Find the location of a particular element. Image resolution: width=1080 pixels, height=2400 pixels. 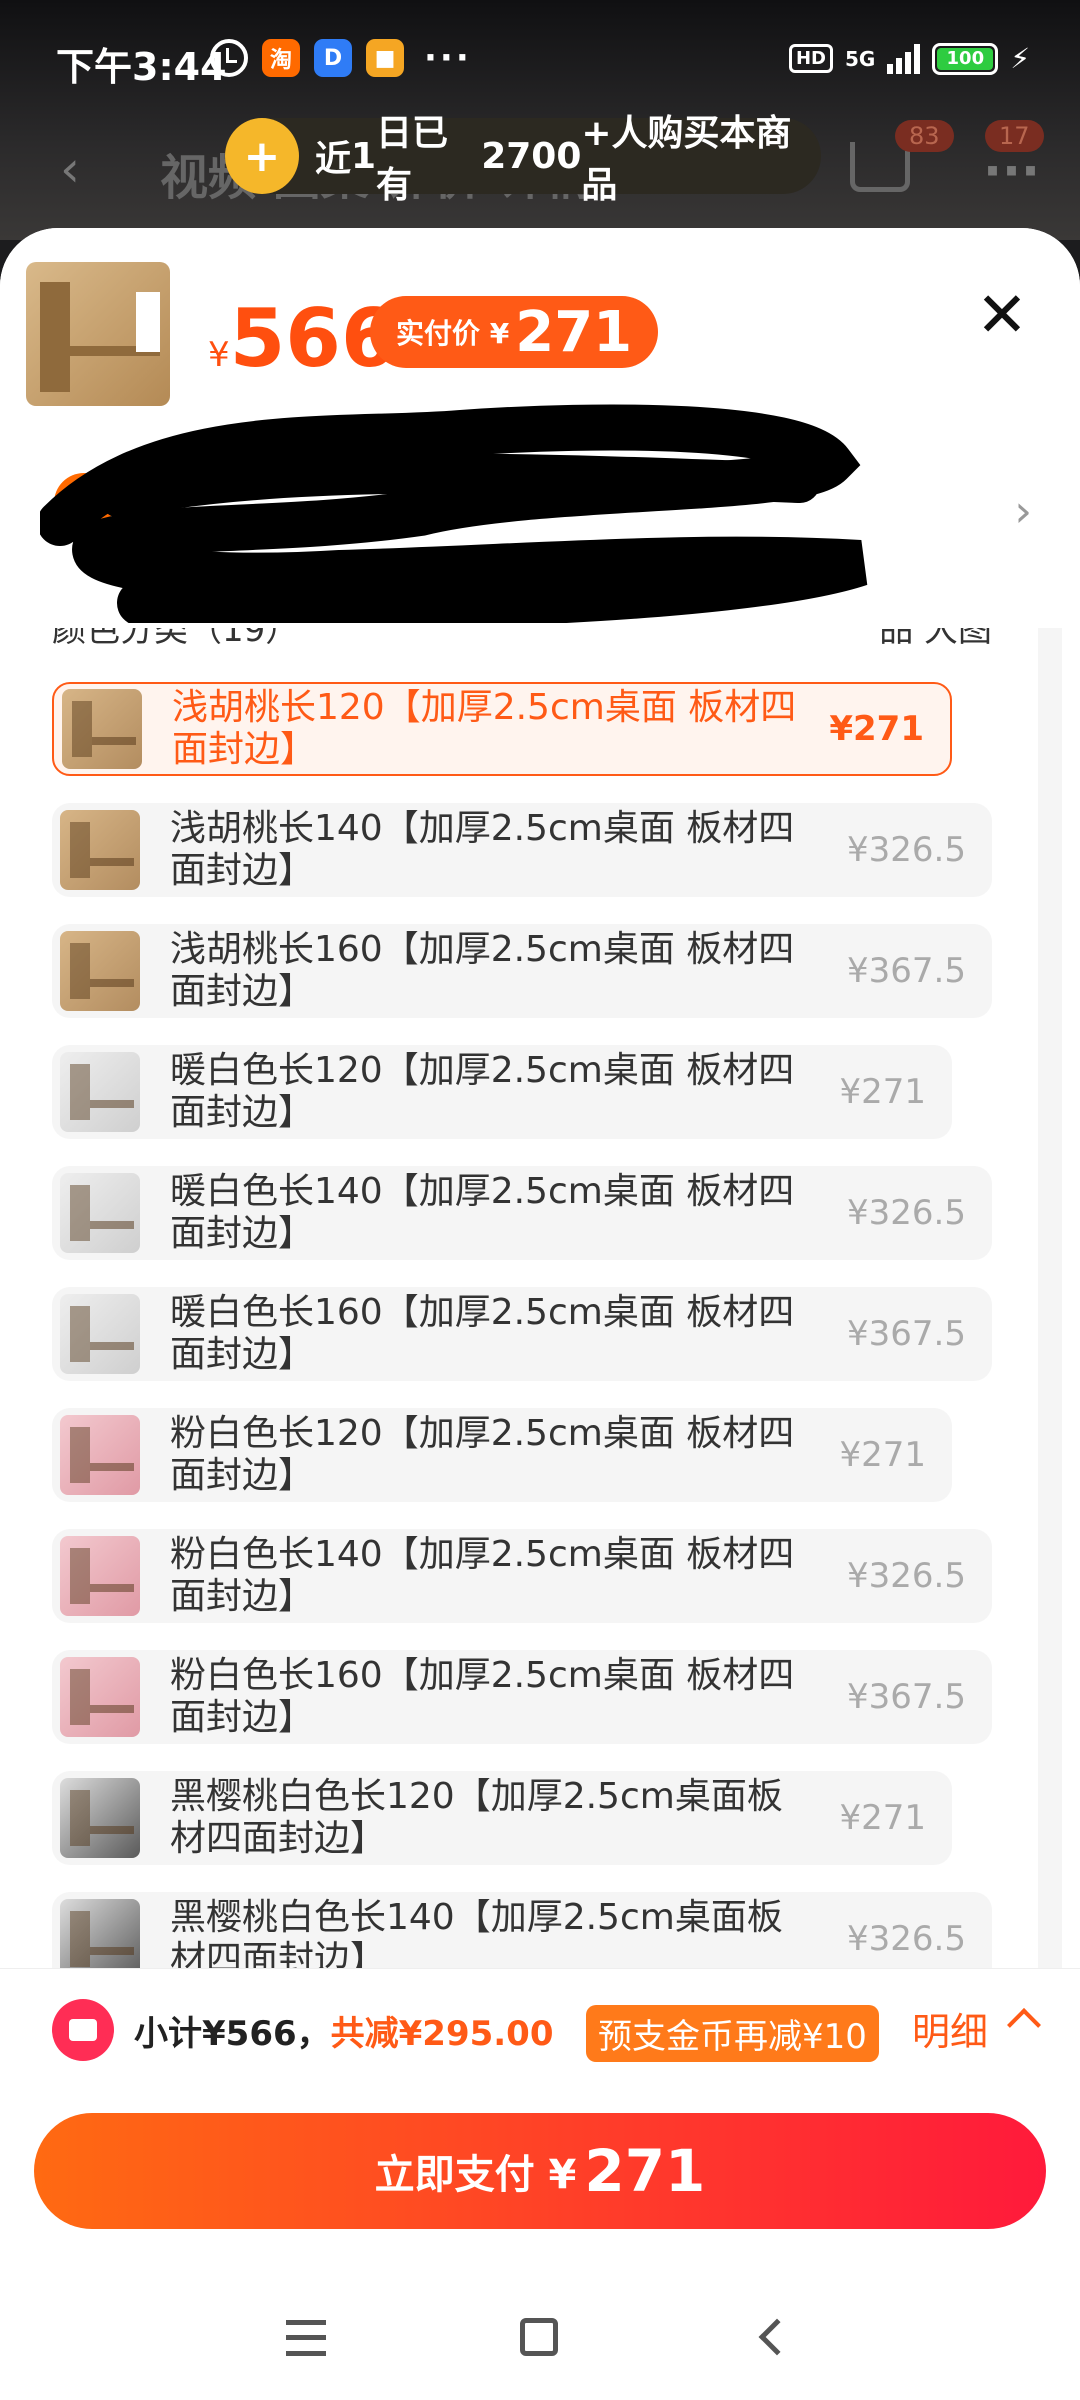

charging-icon: ⚡ is located at coordinates (1020, 58).